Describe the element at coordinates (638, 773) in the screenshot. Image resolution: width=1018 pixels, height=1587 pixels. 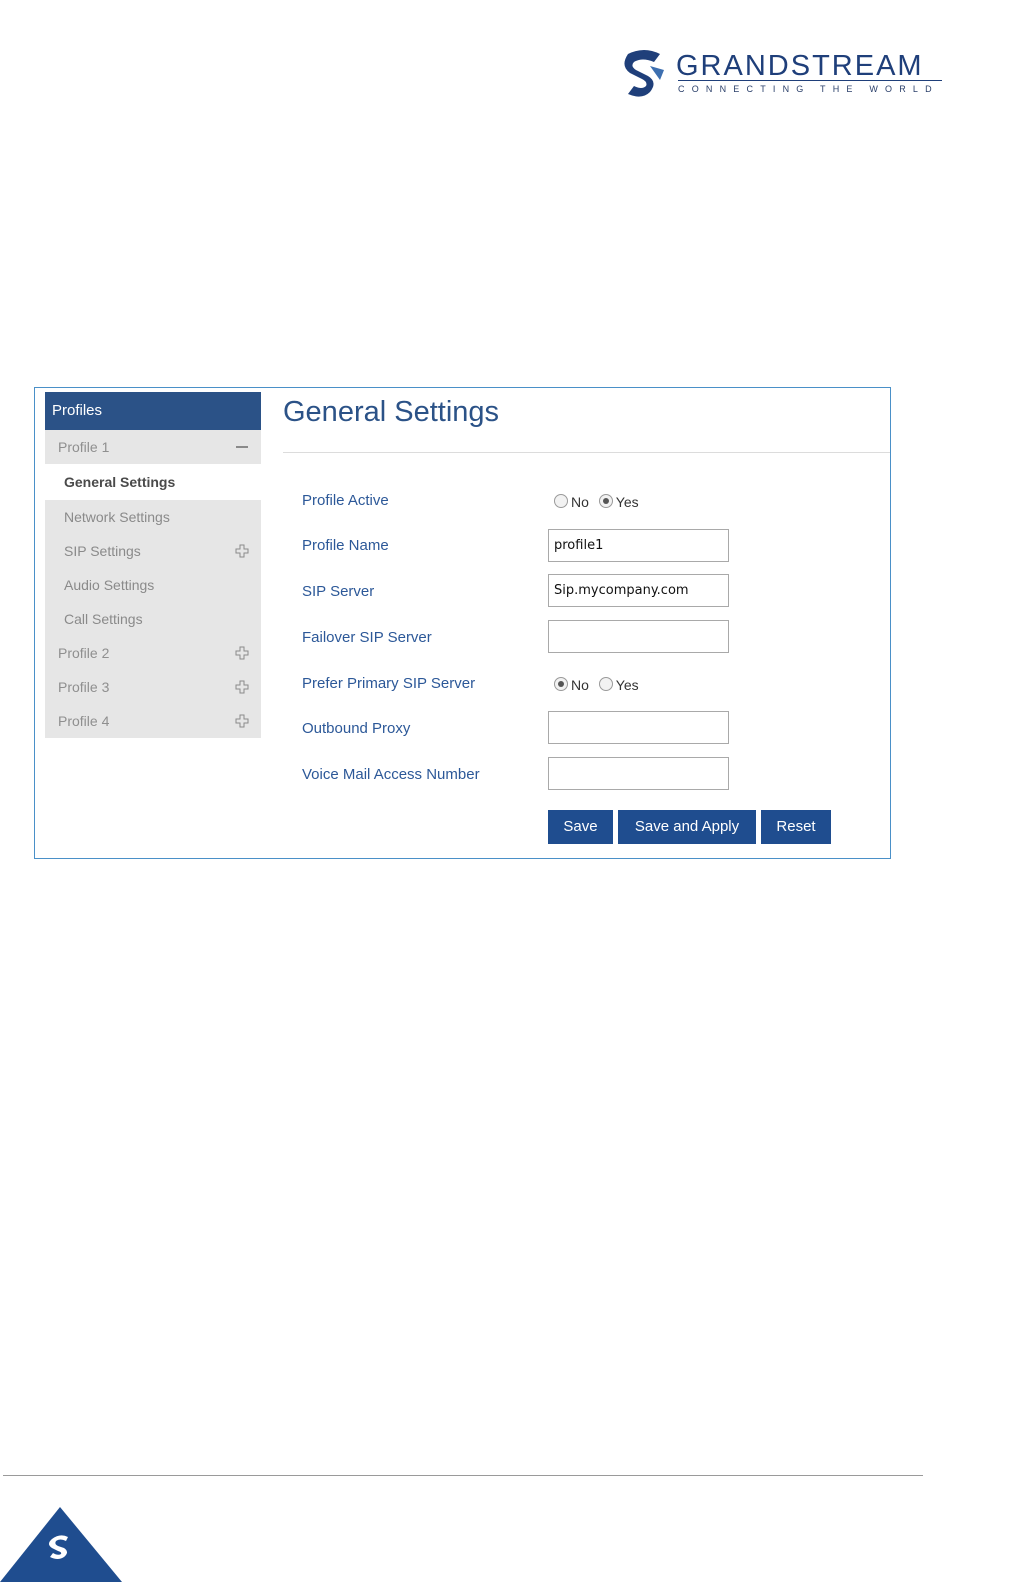
I see `voice-mail-access-number-input` at that location.